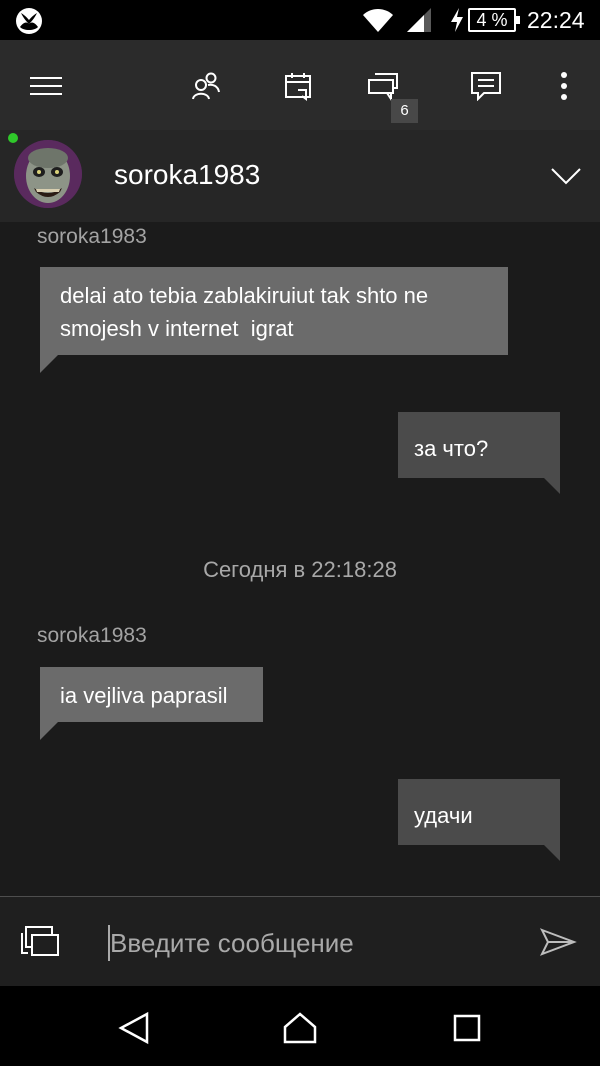 The width and height of the screenshot is (600, 1066). Describe the element at coordinates (383, 87) in the screenshot. I see `conversations-icon` at that location.